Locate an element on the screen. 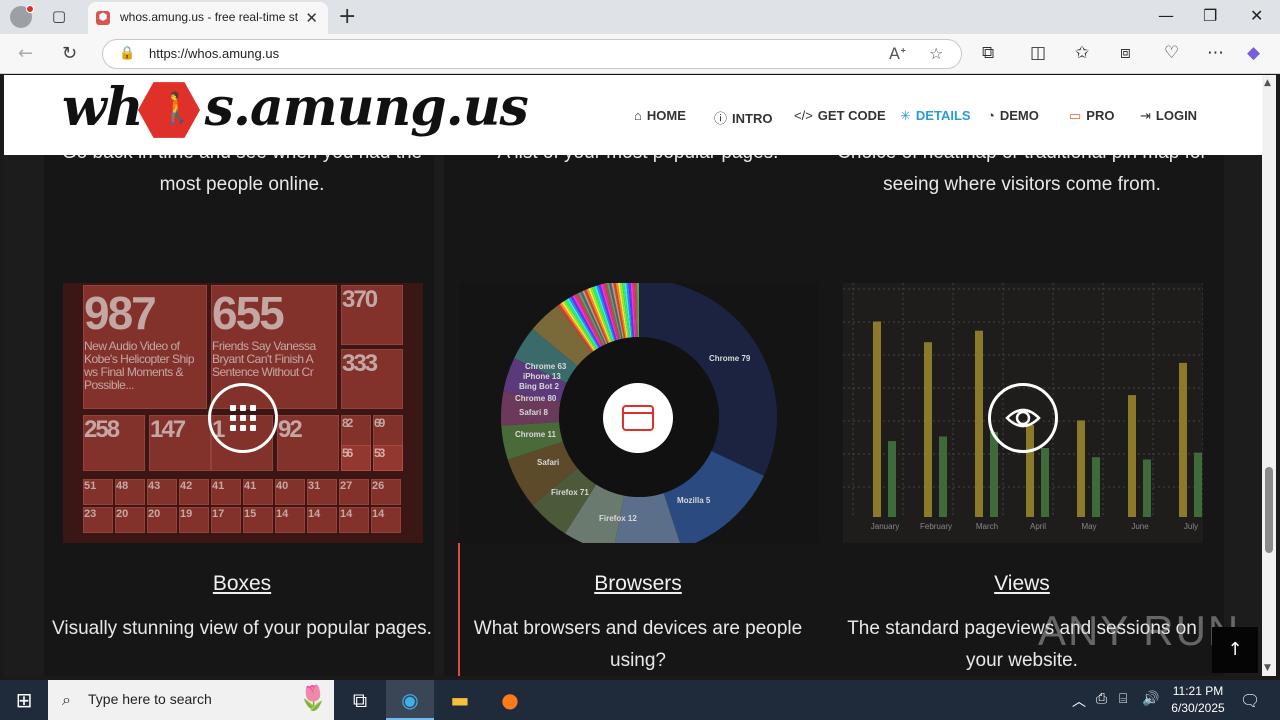 The image size is (1280, 720). split-screen-icon: ◫ is located at coordinates (1038, 53).